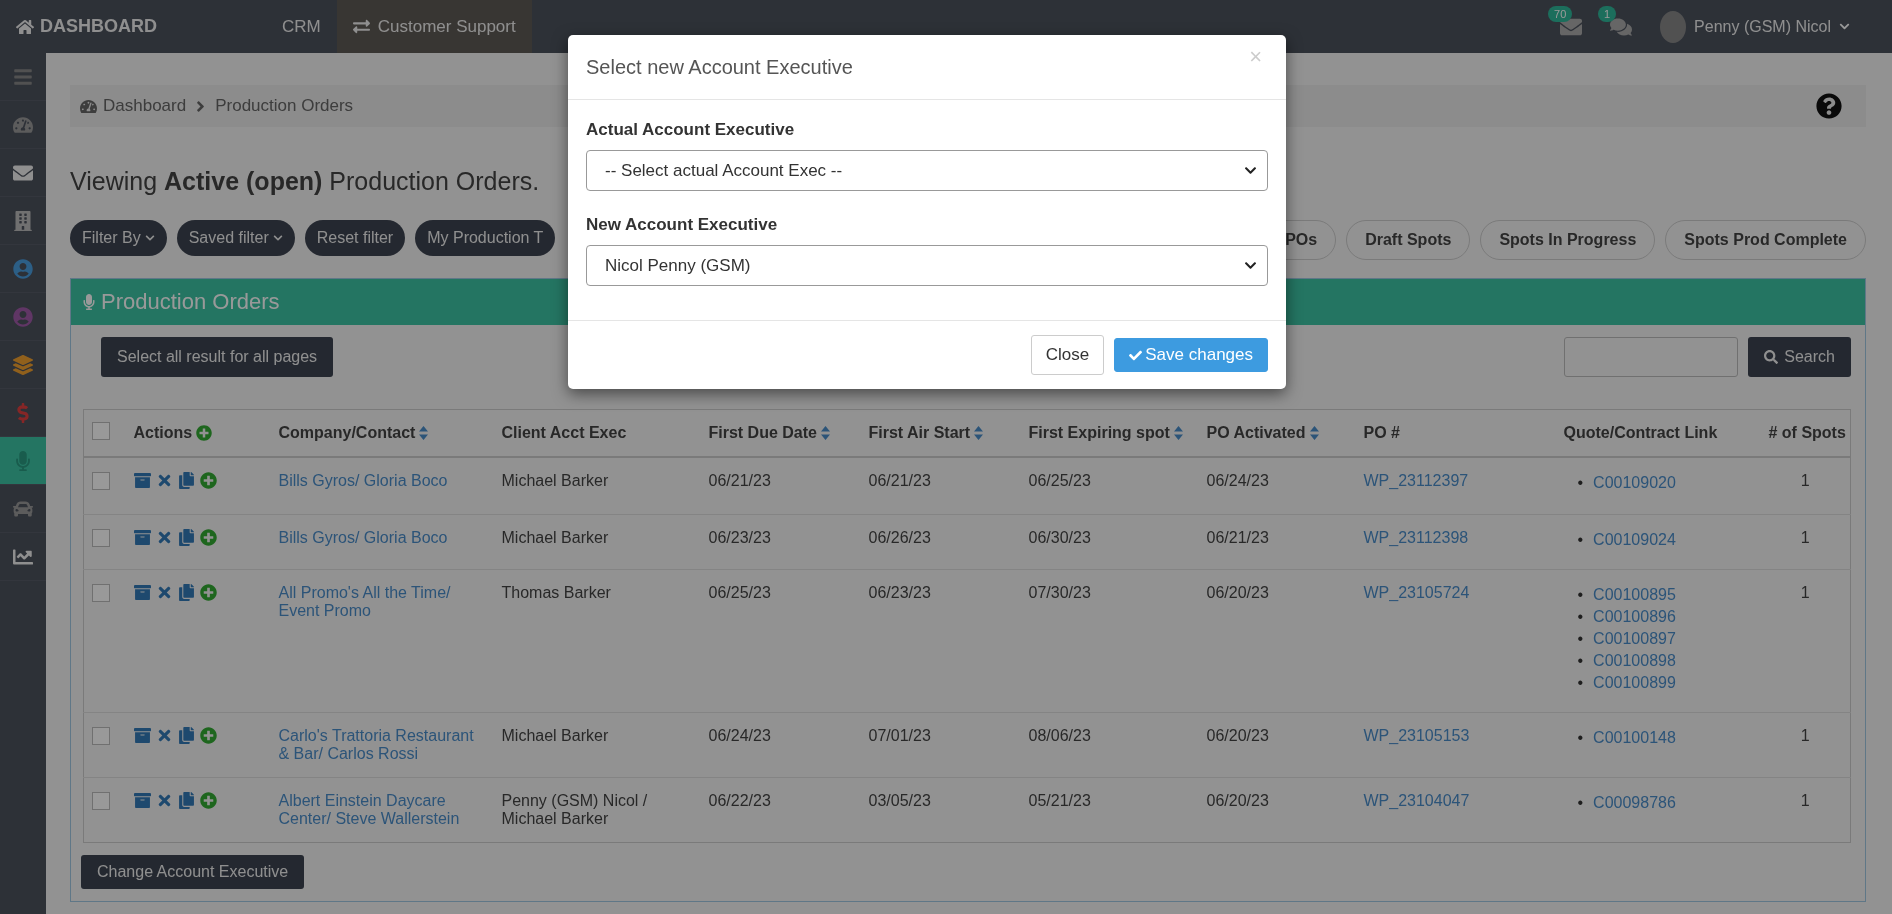 This screenshot has width=1892, height=914. What do you see at coordinates (118, 238) in the screenshot?
I see `filter-button: Filter By` at bounding box center [118, 238].